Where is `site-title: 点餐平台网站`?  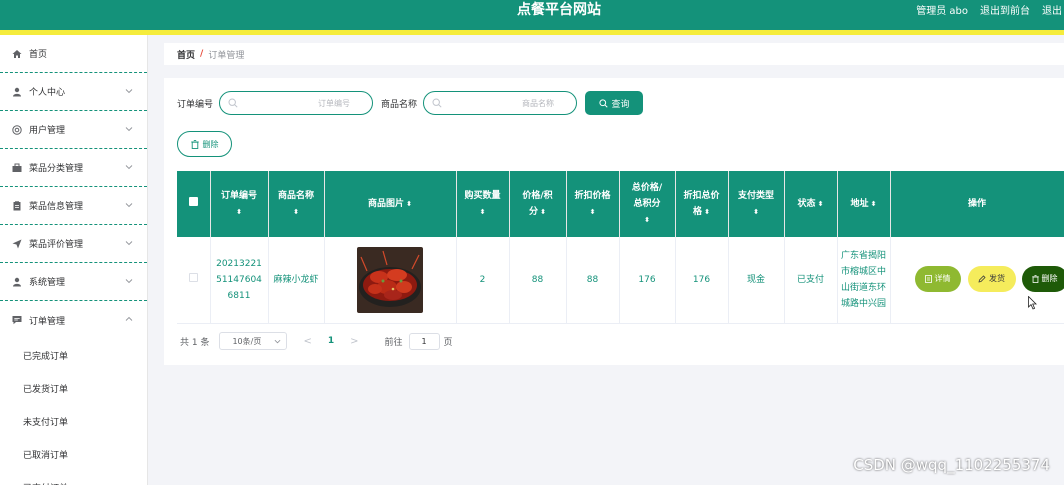 site-title: 点餐平台网站 is located at coordinates (559, 10).